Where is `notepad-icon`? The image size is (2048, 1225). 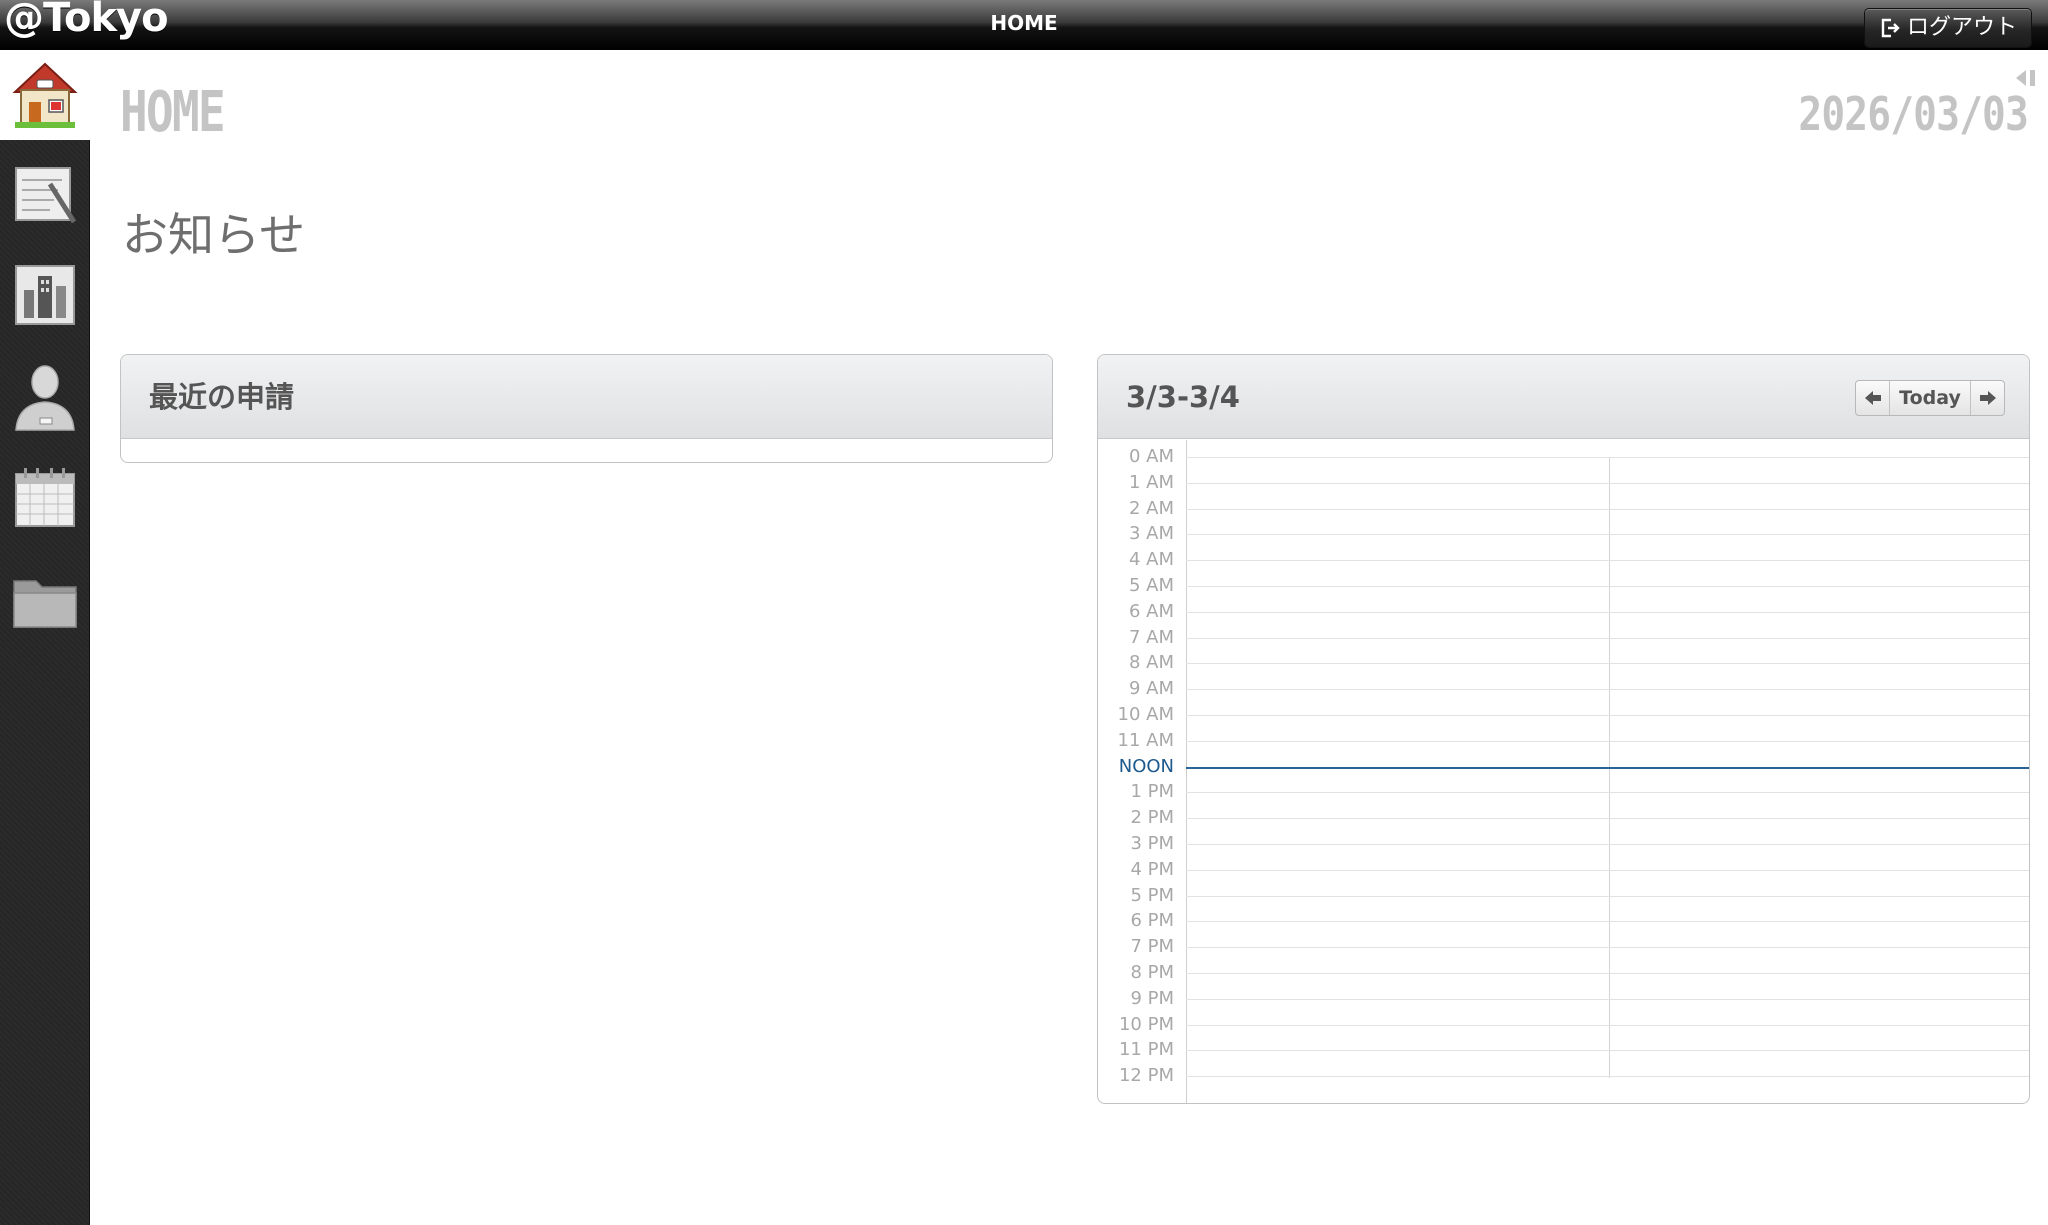 notepad-icon is located at coordinates (46, 195).